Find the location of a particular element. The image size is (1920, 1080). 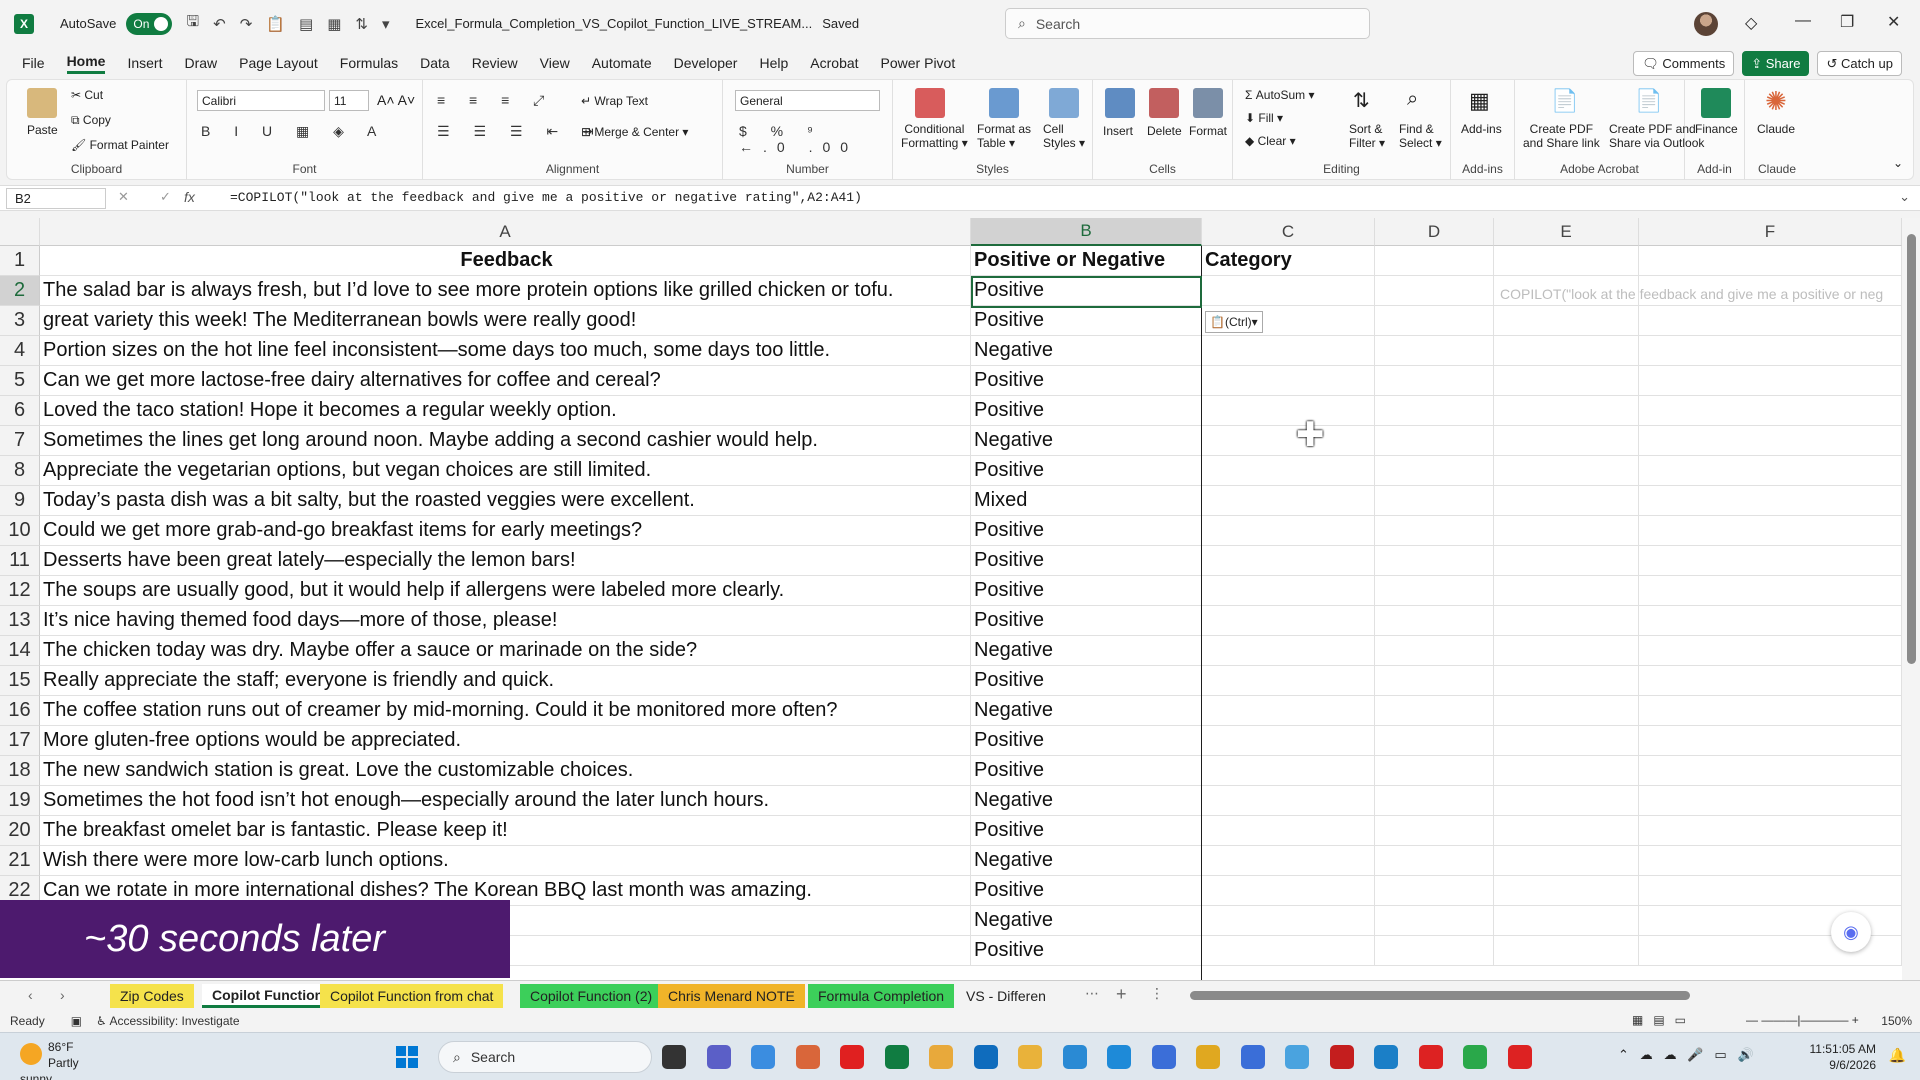

fill-button: ⬇ Fill ▾ is located at coordinates (1264, 118).